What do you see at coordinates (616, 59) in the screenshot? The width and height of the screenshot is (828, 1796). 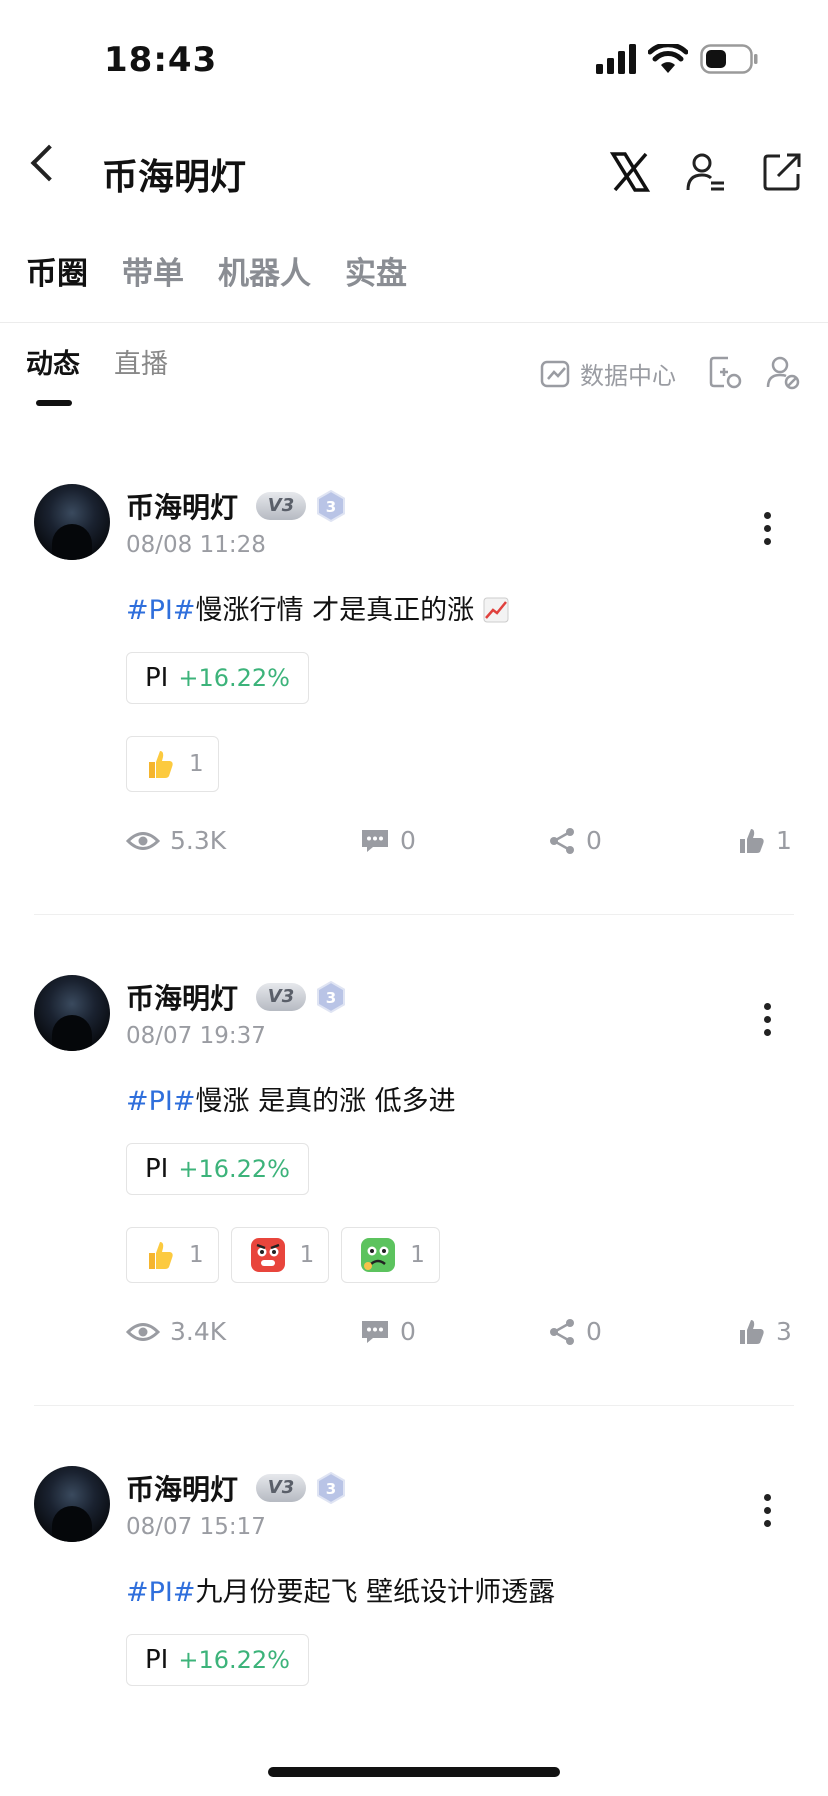 I see `signal-icon` at bounding box center [616, 59].